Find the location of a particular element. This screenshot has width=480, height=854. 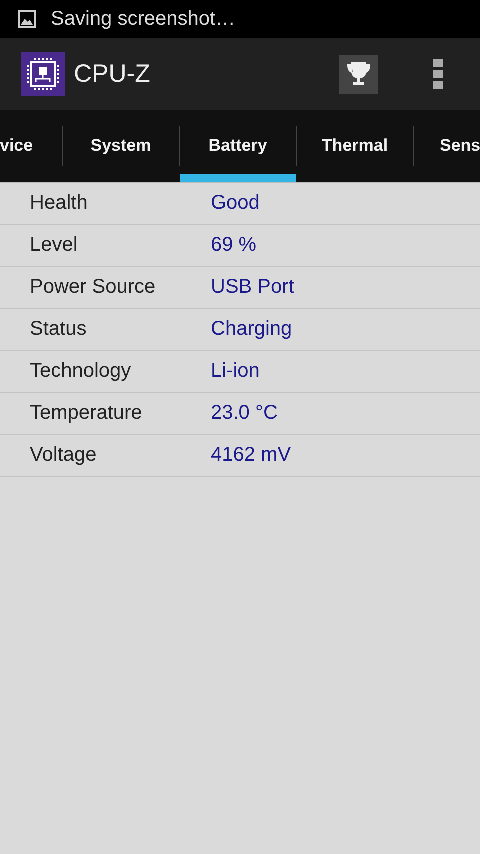

property-value: USB Port is located at coordinates (252, 287).